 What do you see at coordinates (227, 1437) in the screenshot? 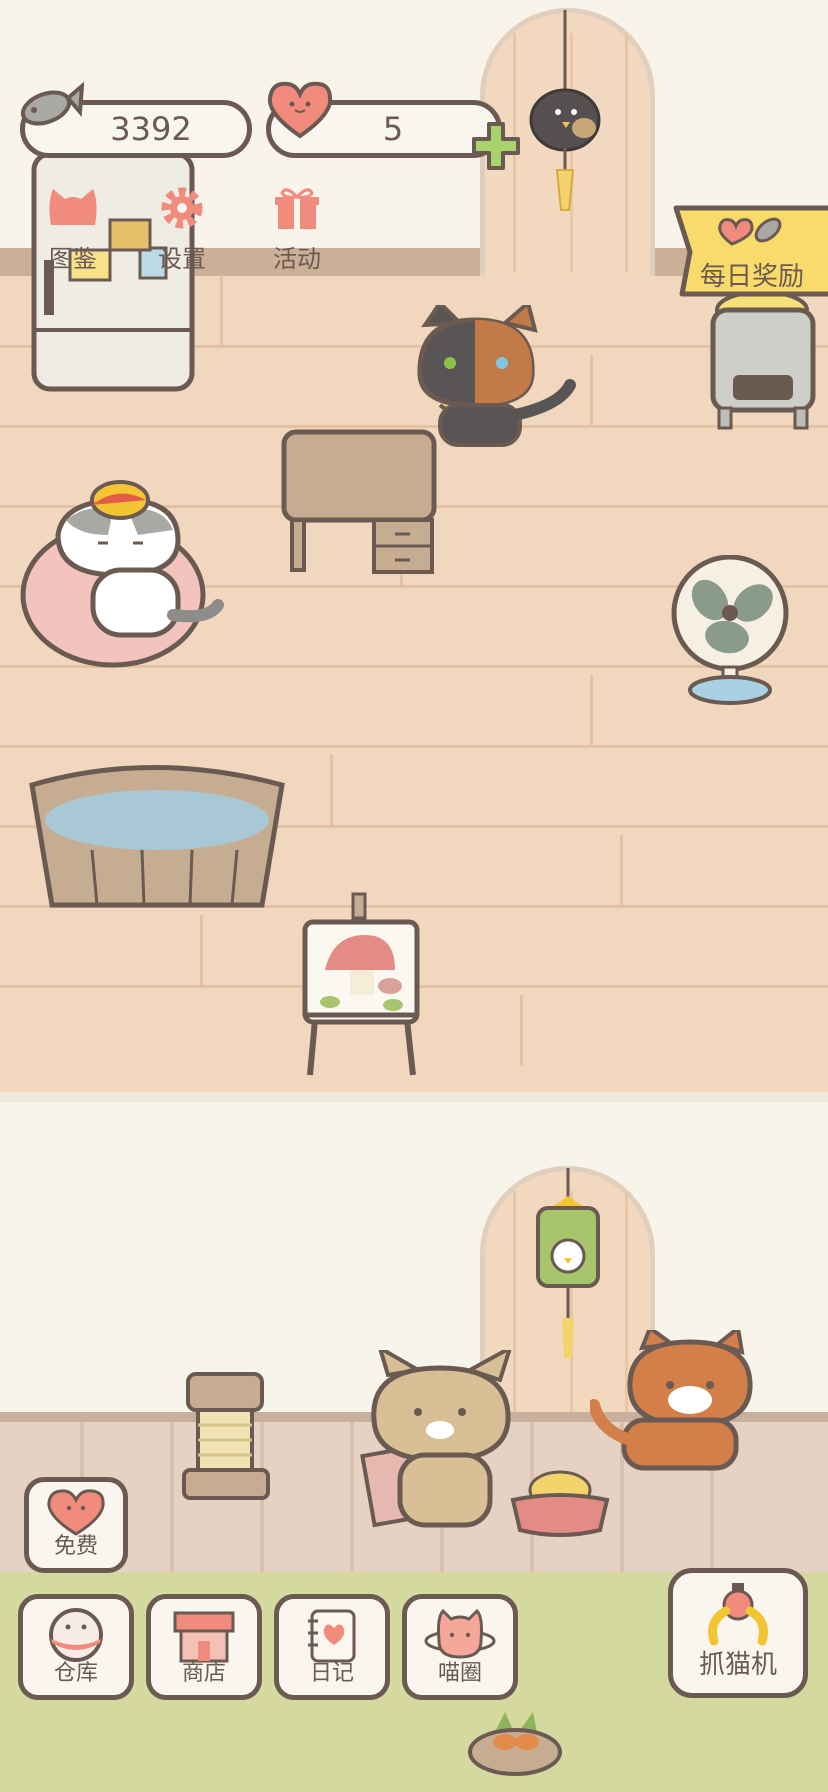
I see `scratching-post` at bounding box center [227, 1437].